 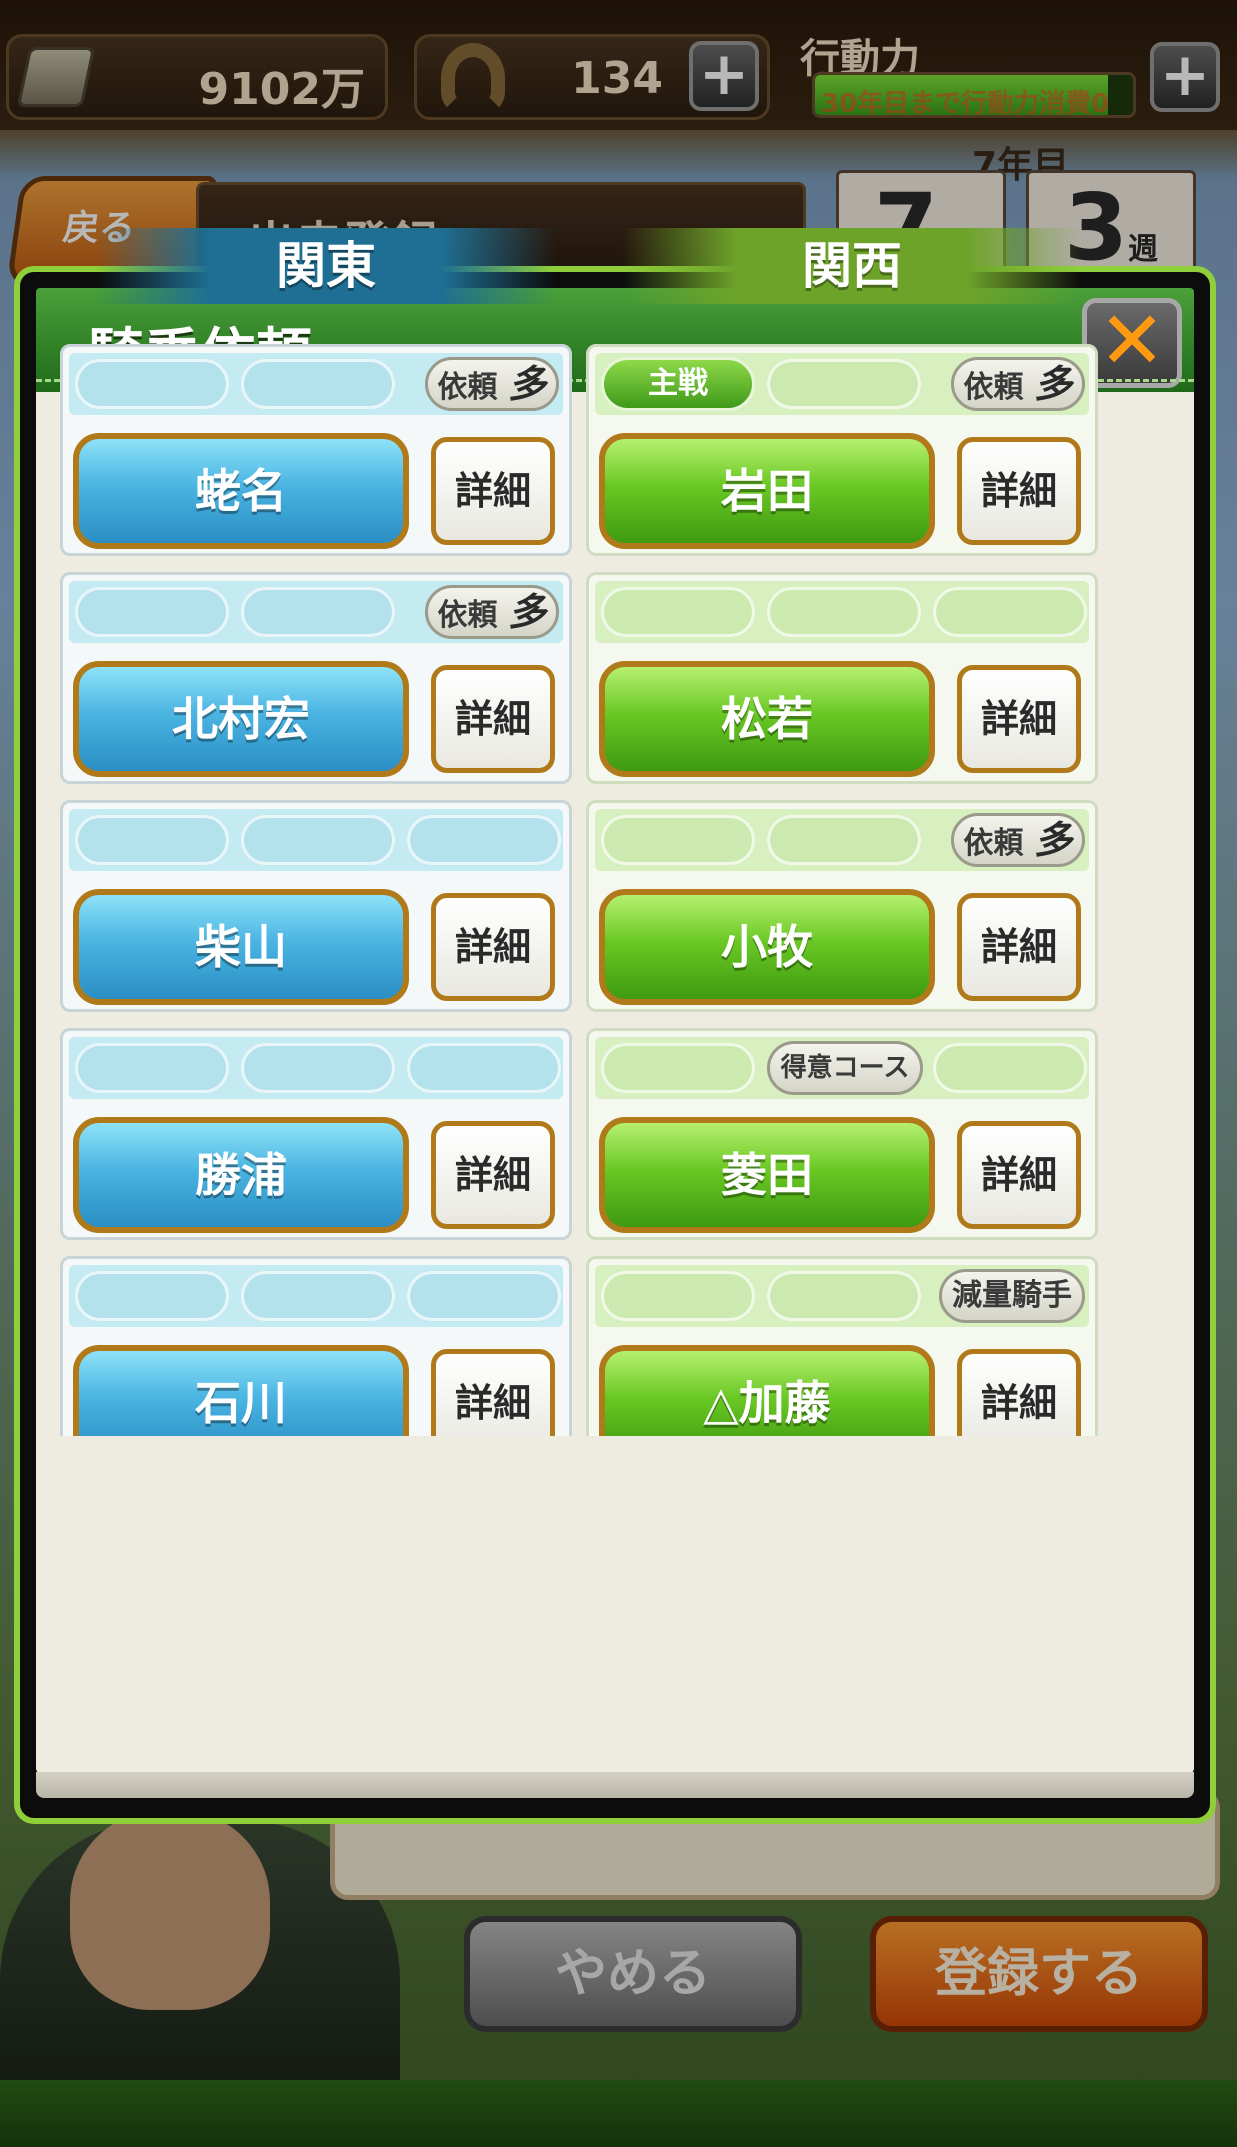 I want to click on jockey-card: 主戦 依頼 多 岩田 詳細, so click(x=842, y=450).